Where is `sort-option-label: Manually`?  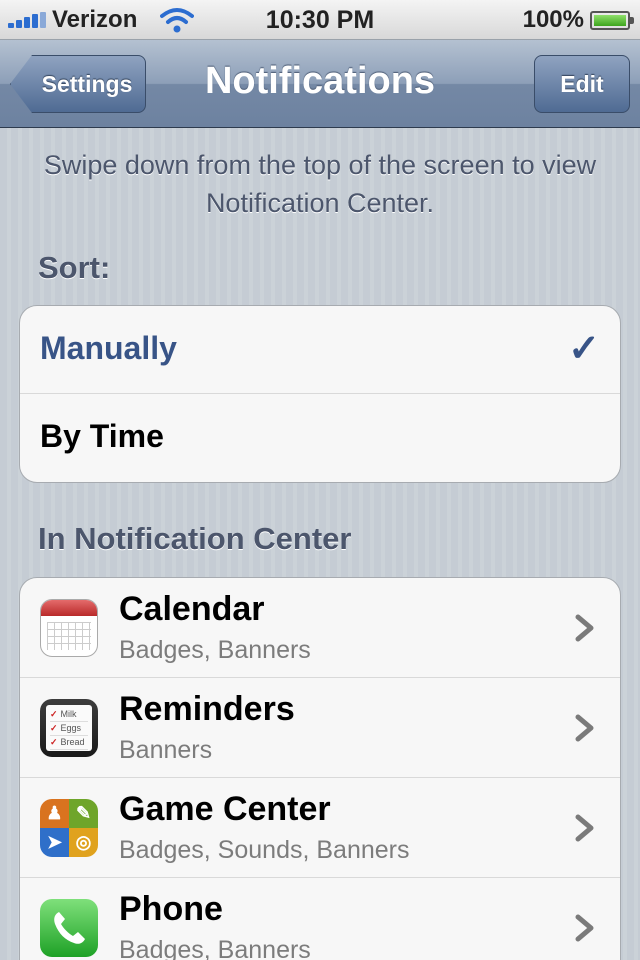 sort-option-label: Manually is located at coordinates (108, 348).